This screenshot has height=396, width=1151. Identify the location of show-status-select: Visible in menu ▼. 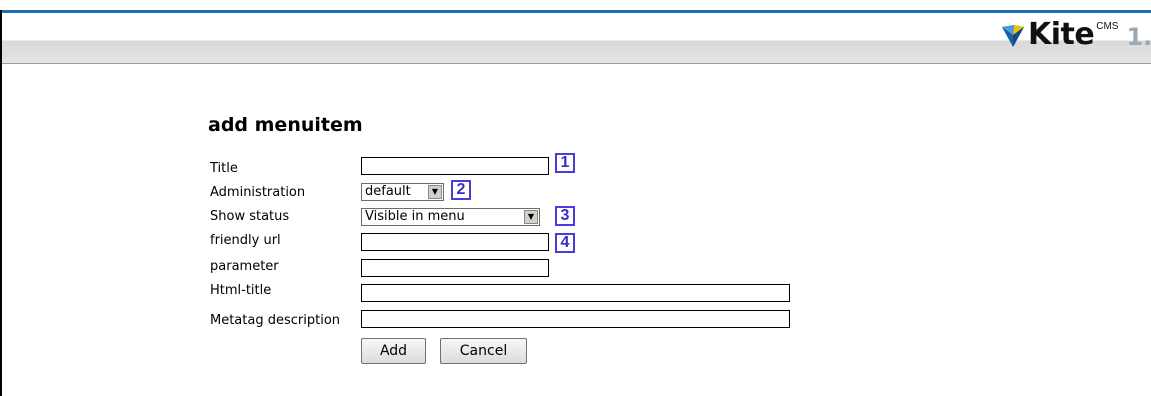
(450, 217).